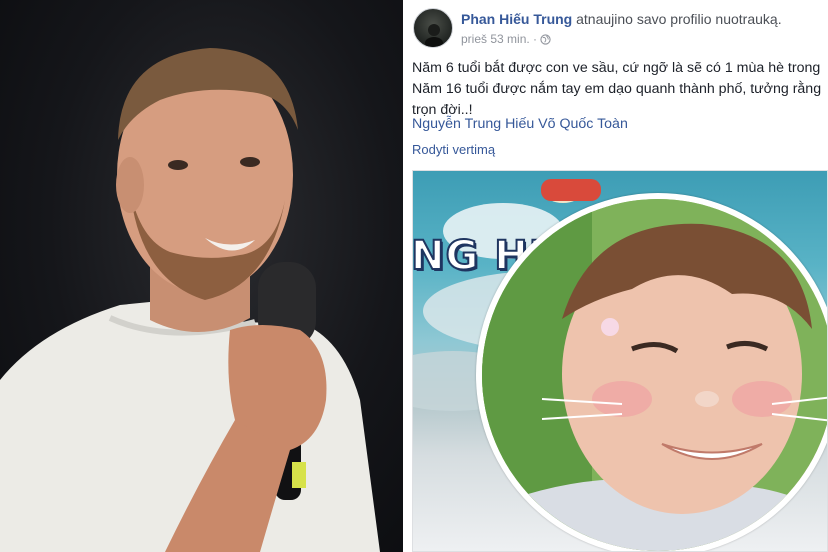 The image size is (828, 552). What do you see at coordinates (520, 124) in the screenshot?
I see `tagged-people: Nguyễn Trung Hiếu Võ Quốc Toàn` at bounding box center [520, 124].